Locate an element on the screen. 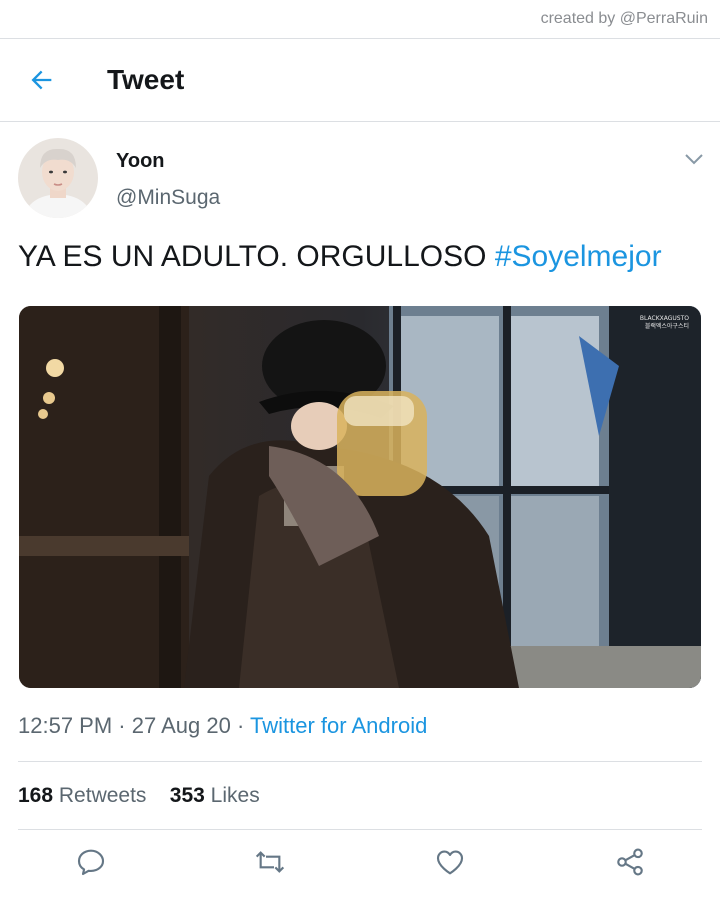 This screenshot has width=720, height=909. top-divider is located at coordinates (360, 38).